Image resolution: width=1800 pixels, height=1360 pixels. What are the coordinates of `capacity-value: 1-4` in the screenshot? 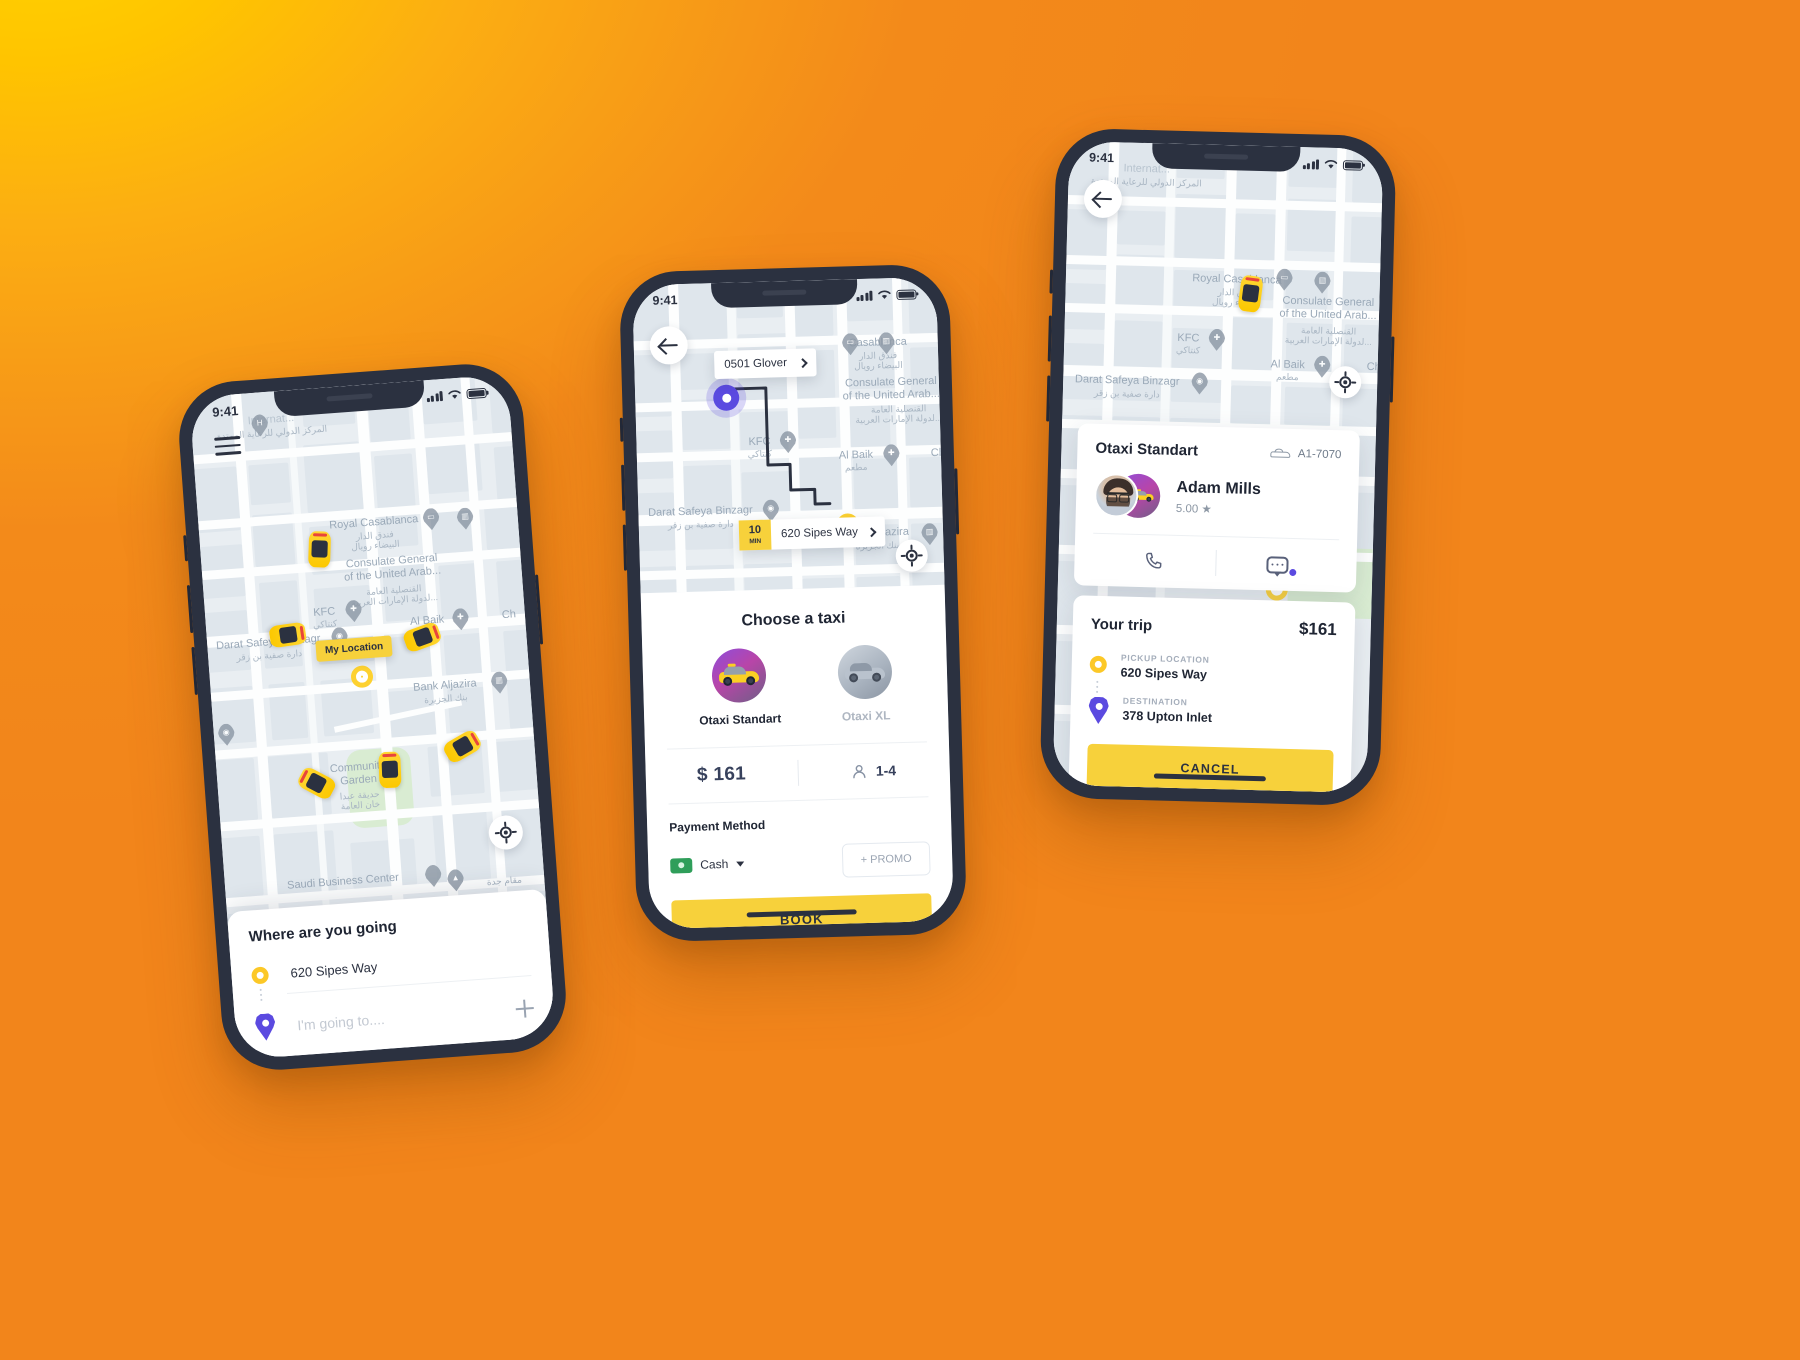 It's located at (886, 770).